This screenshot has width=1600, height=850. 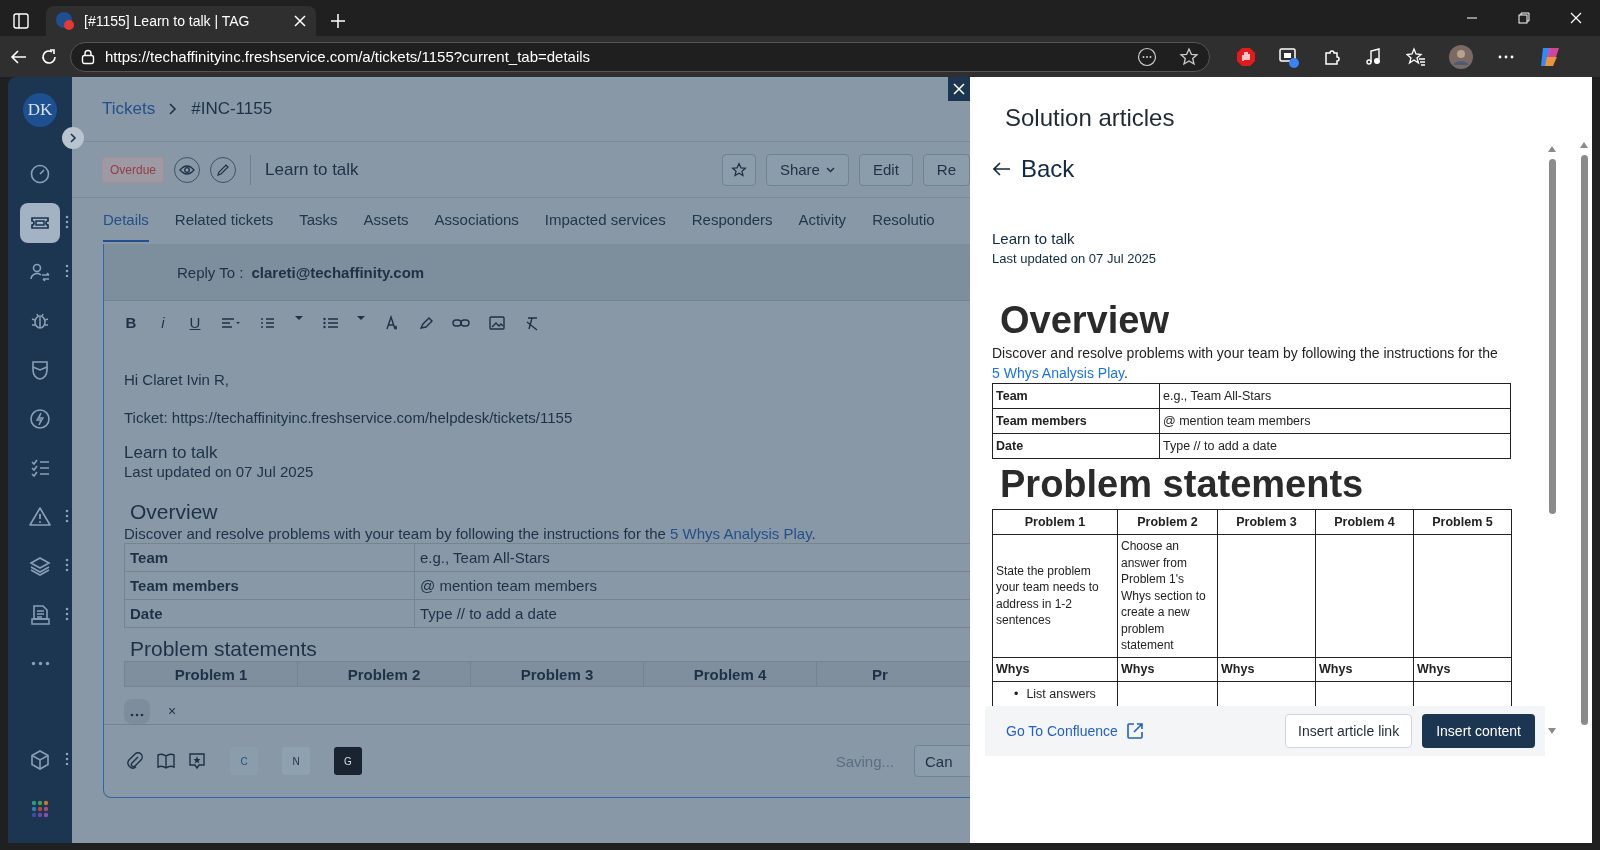 I want to click on paperclip-icon, so click(x=135, y=761).